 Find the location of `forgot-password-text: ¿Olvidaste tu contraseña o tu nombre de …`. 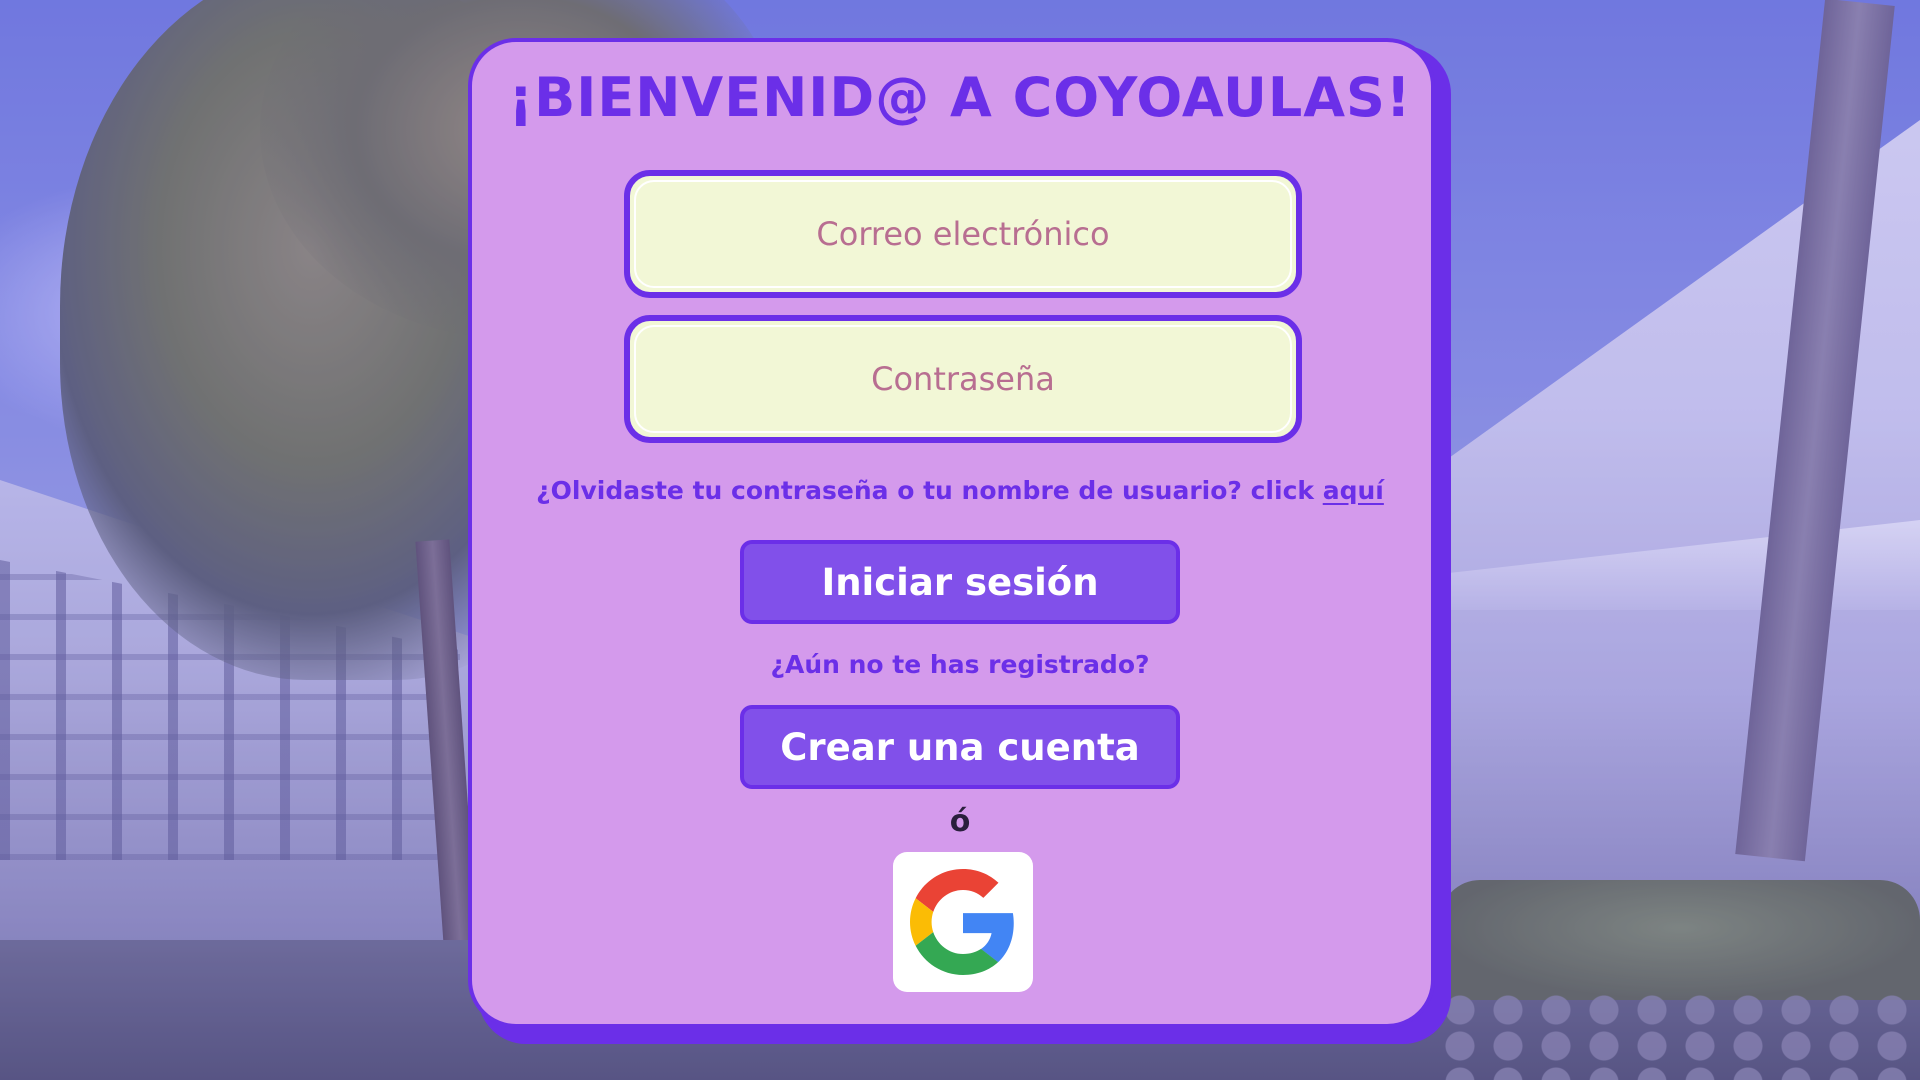

forgot-password-text: ¿Olvidaste tu contraseña o tu nombre de … is located at coordinates (960, 490).